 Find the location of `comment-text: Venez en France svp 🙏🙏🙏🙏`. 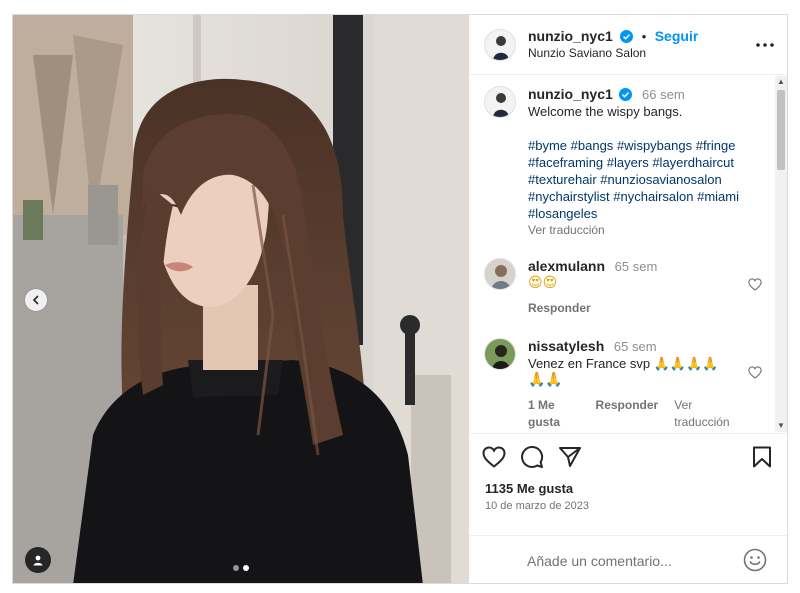

comment-text: Venez en France svp 🙏🙏🙏🙏 is located at coordinates (623, 363).